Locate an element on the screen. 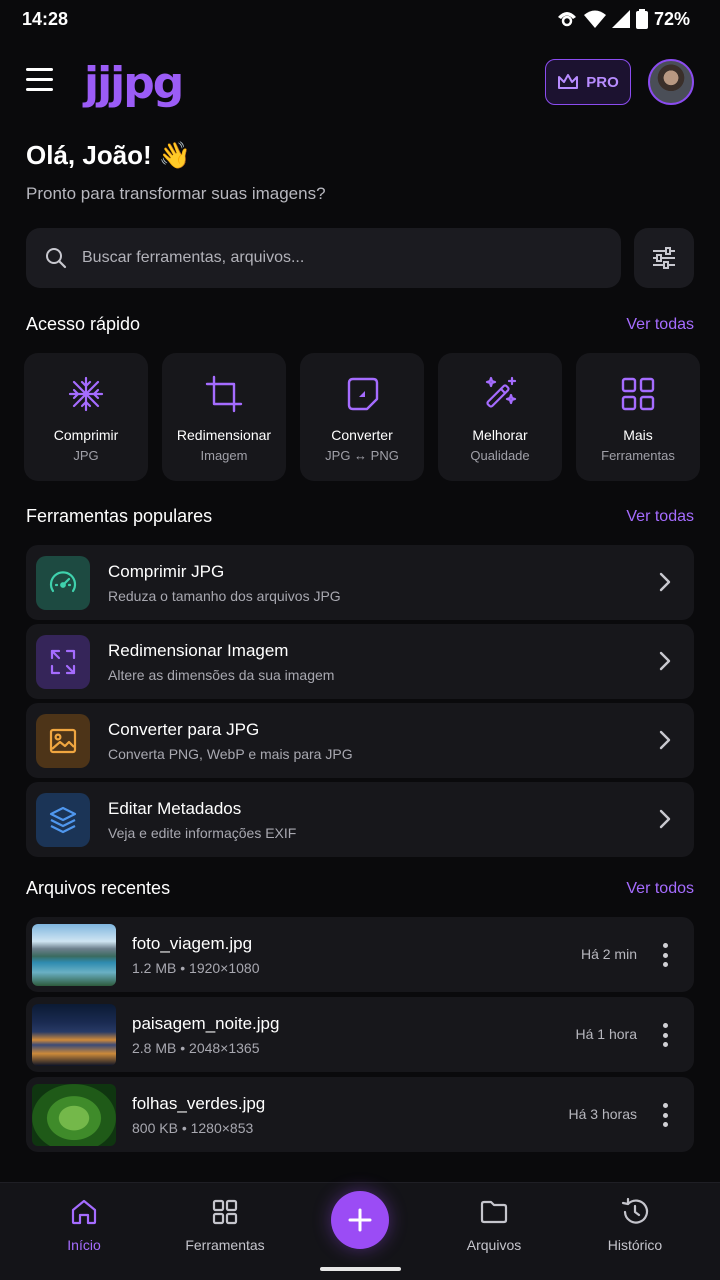 The image size is (720, 1280). compress-icon is located at coordinates (86, 394).